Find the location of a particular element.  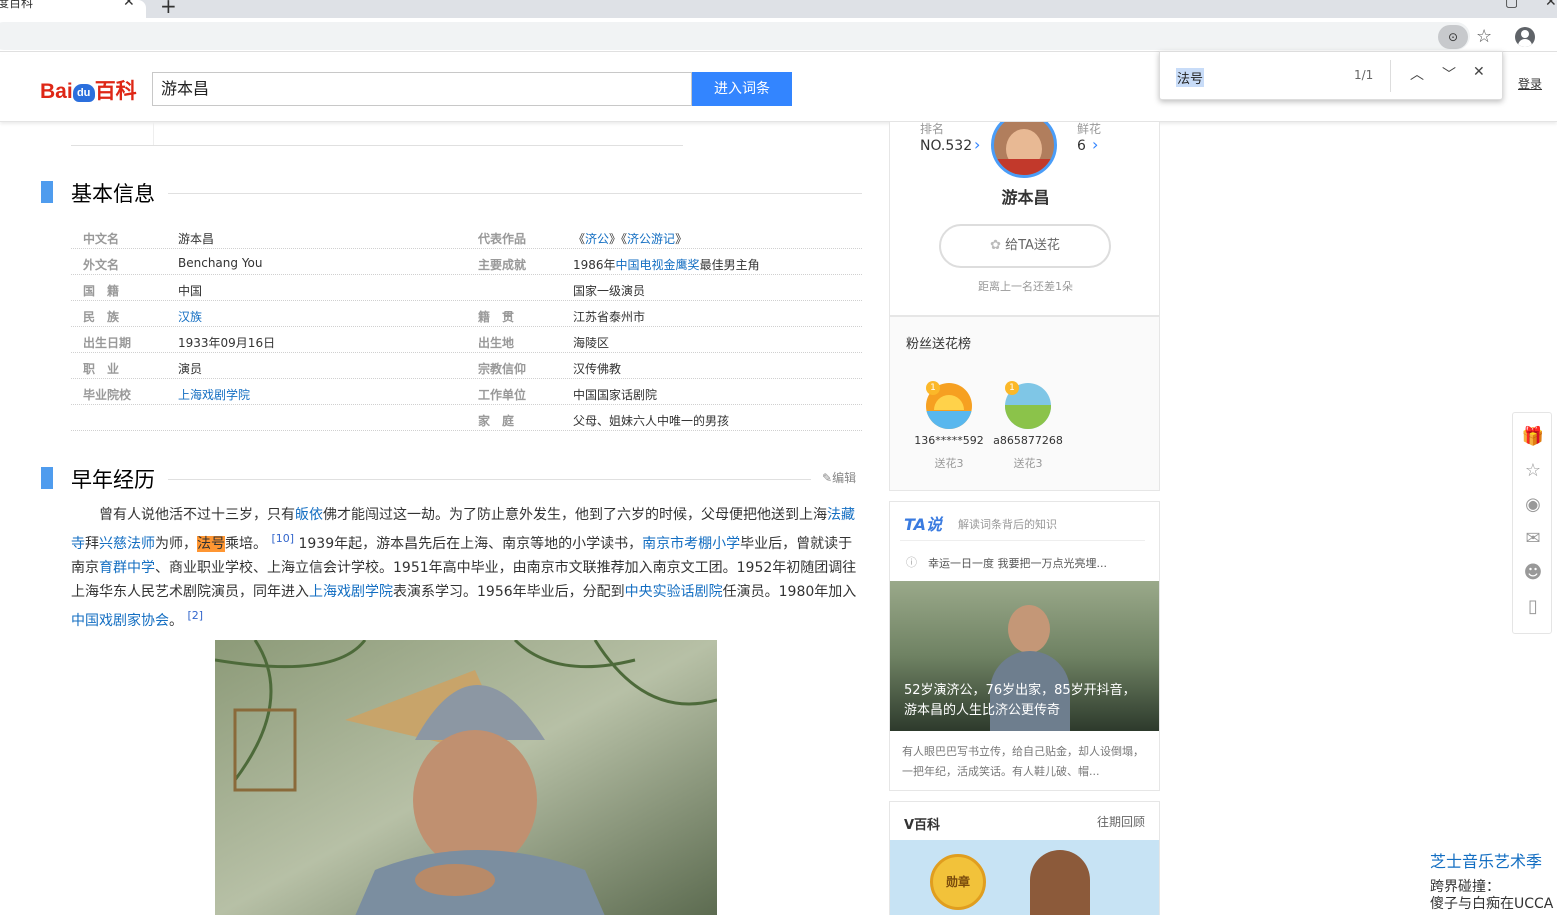

info-icon: ⓘ is located at coordinates (911, 562).